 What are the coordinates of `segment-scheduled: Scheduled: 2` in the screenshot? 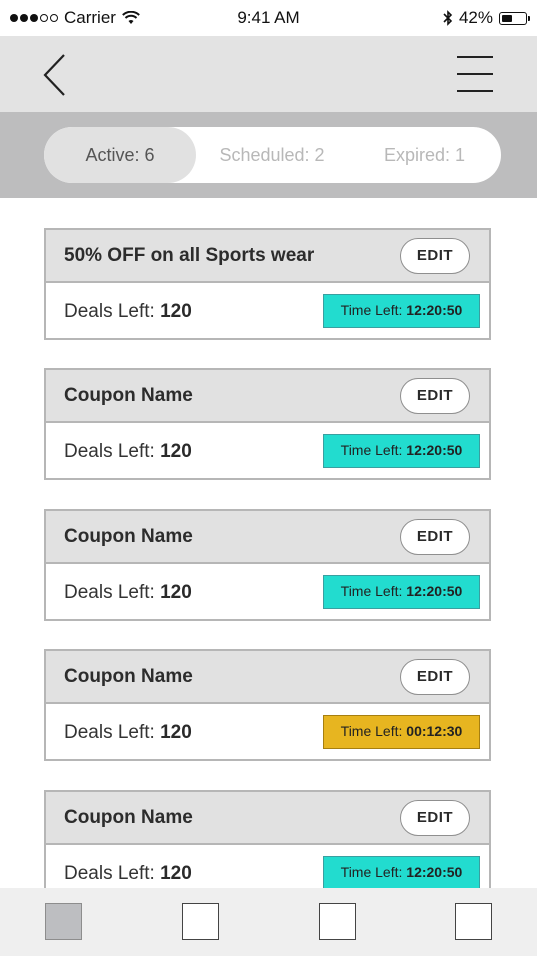 It's located at (272, 155).